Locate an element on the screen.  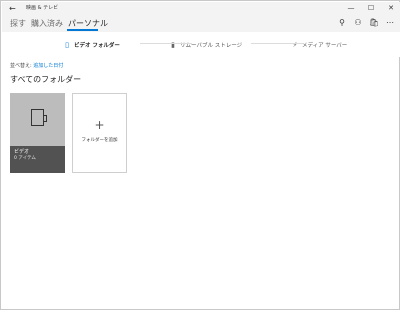
sort-control: 並べ替え: 追加した日付 is located at coordinates (36, 66).